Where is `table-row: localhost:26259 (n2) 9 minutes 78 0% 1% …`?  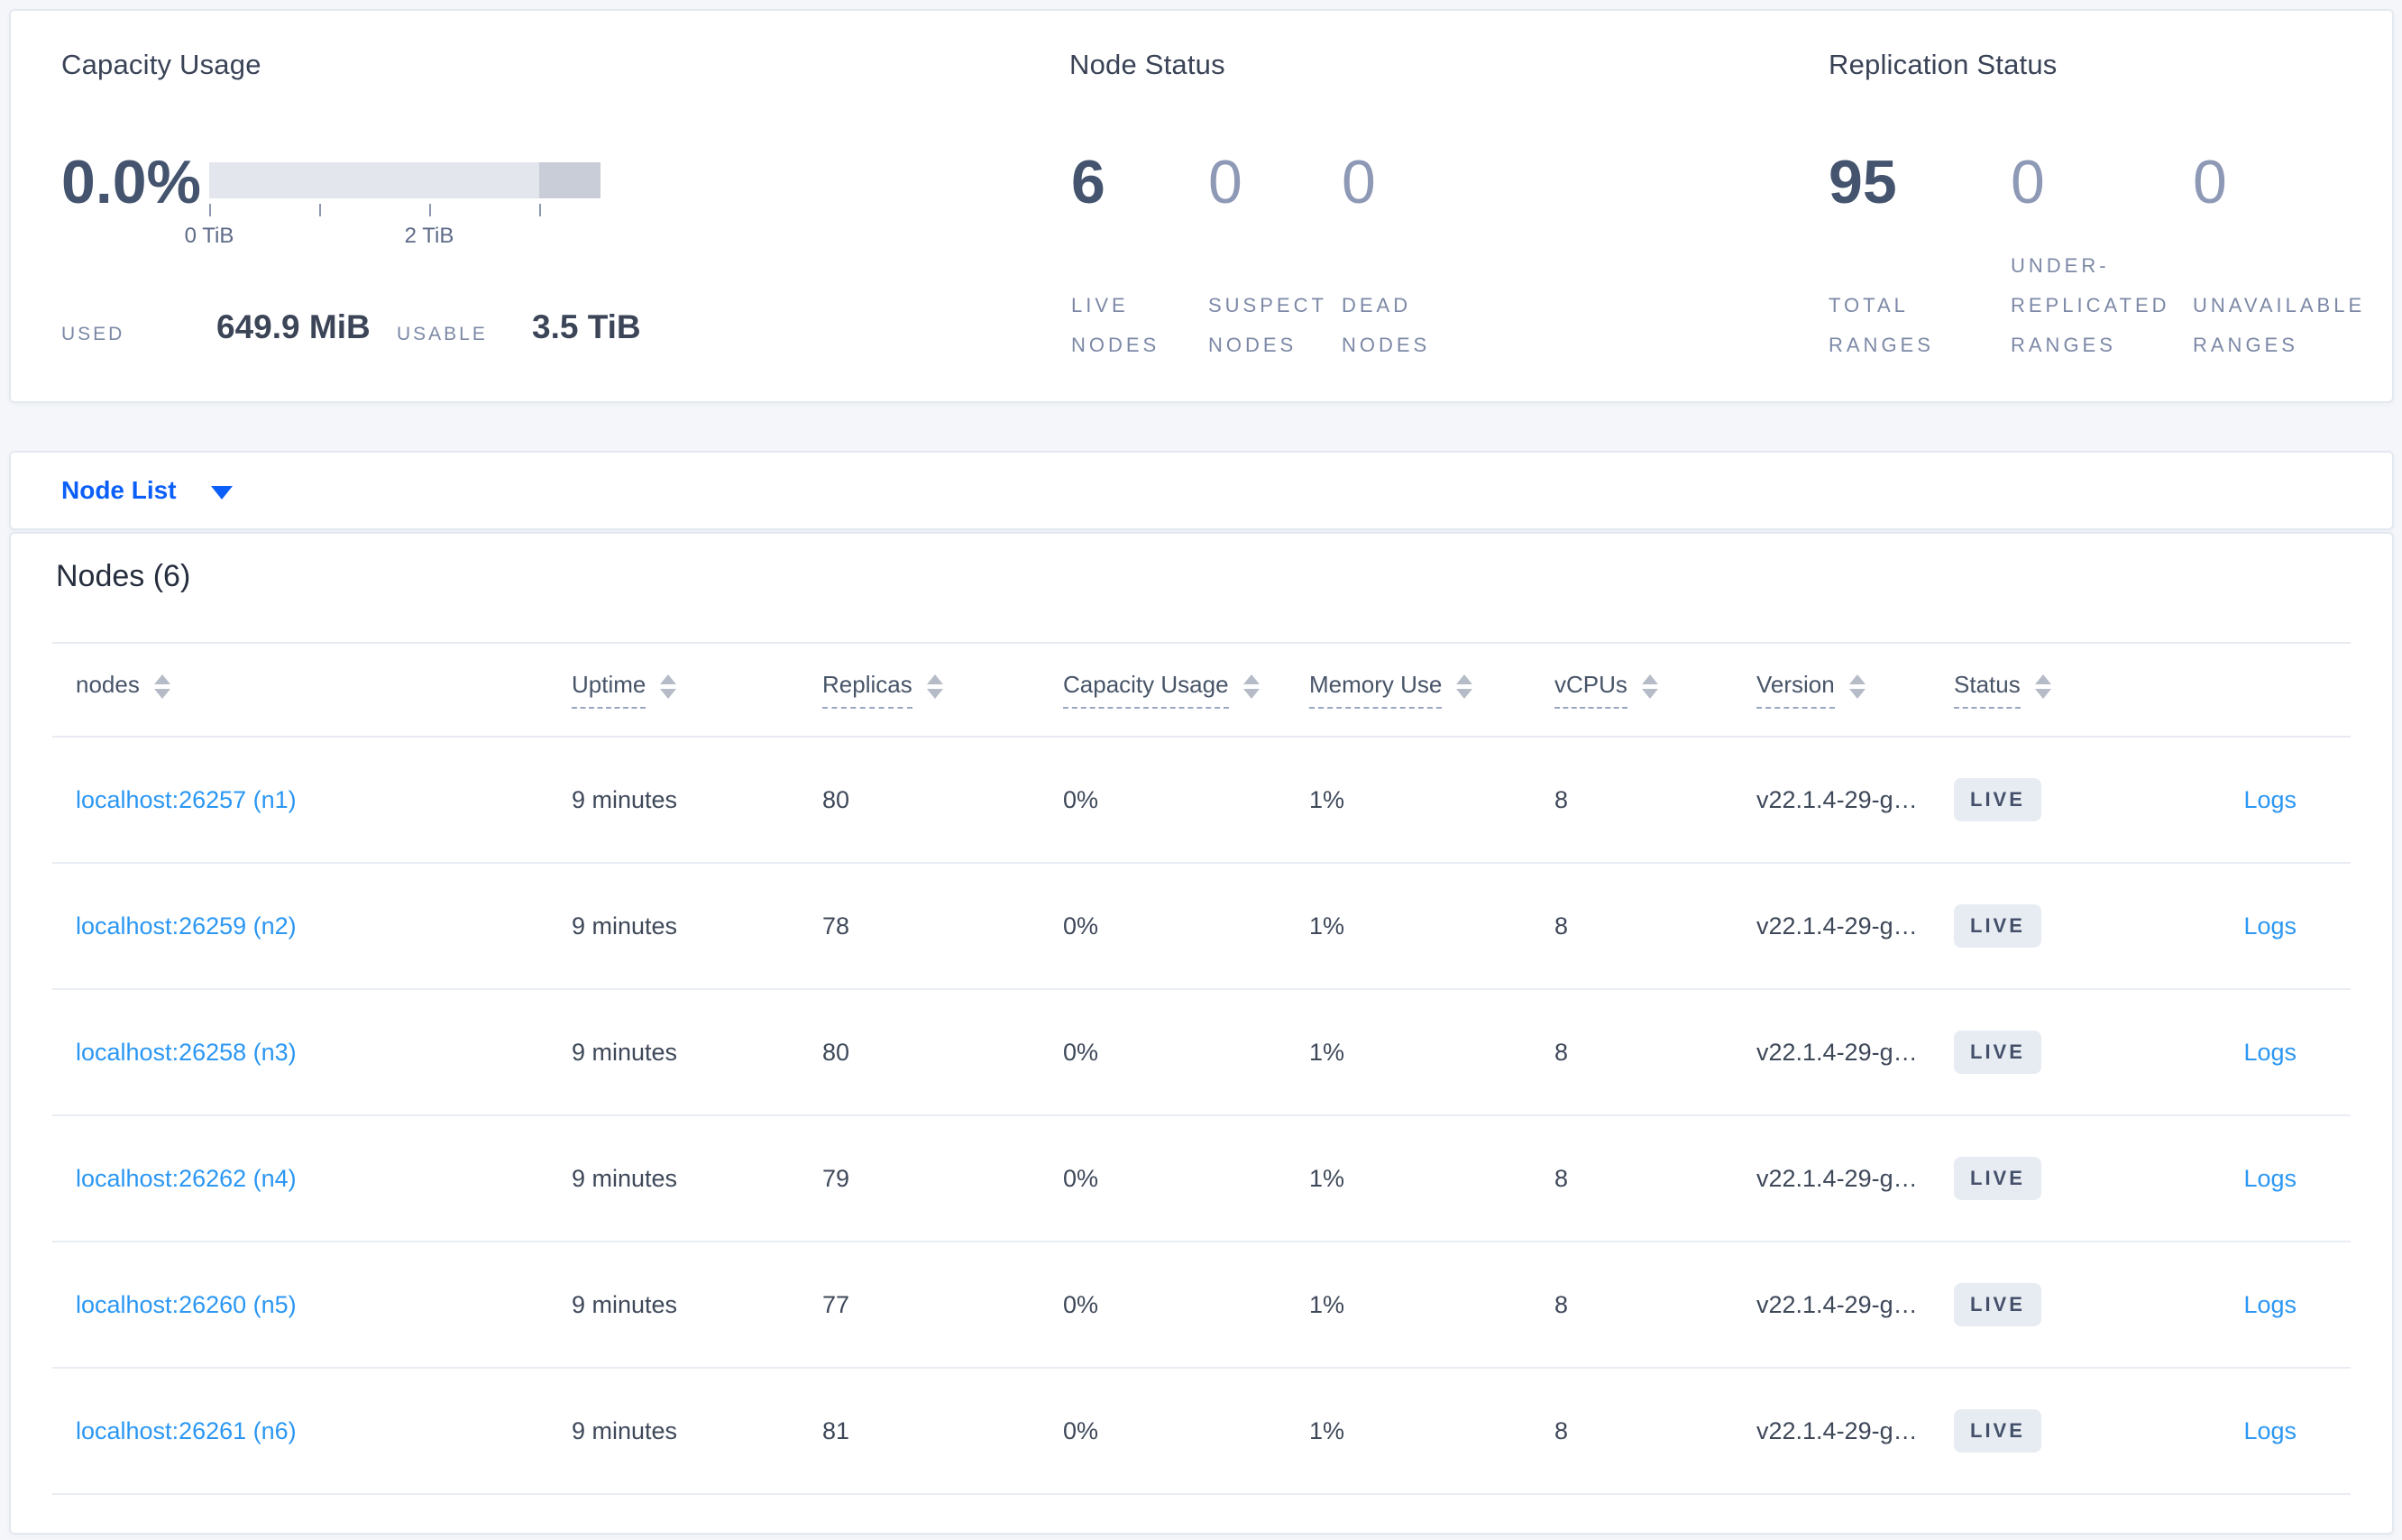
table-row: localhost:26259 (n2) 9 minutes 78 0% 1% … is located at coordinates (1201, 927).